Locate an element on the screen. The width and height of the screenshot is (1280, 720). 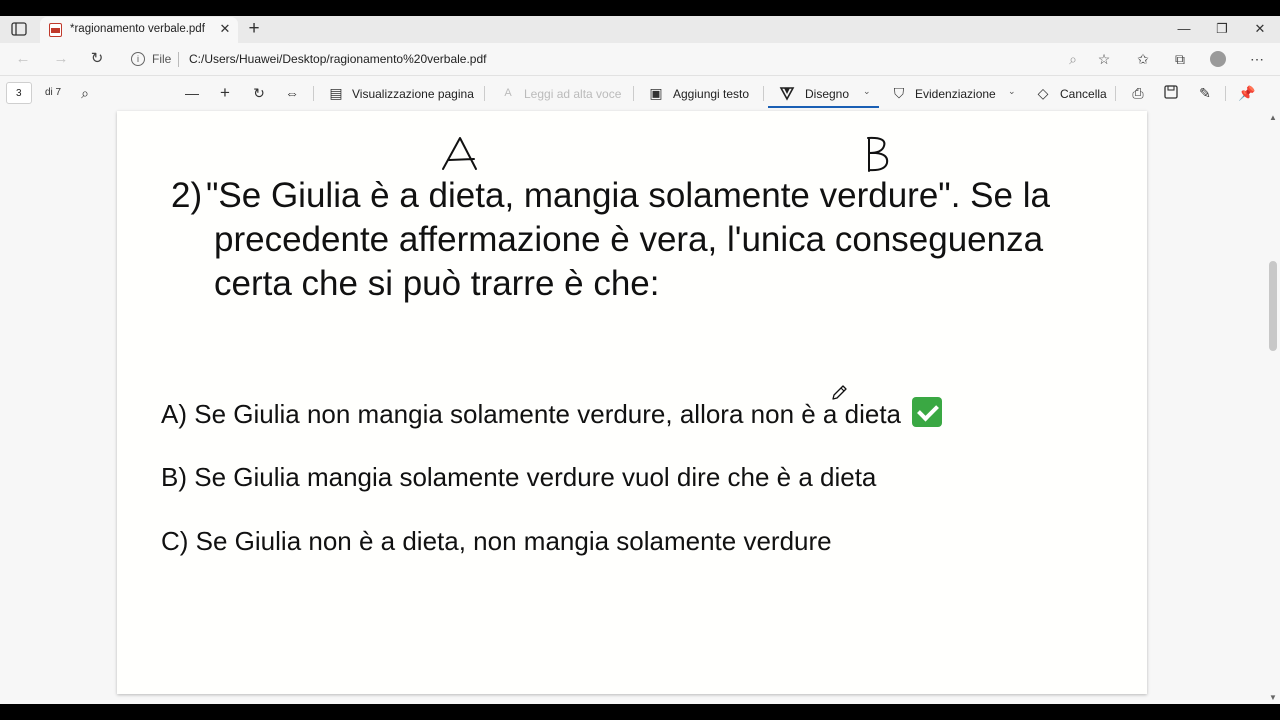
zoom-in-icon: + is located at coordinates (225, 92).